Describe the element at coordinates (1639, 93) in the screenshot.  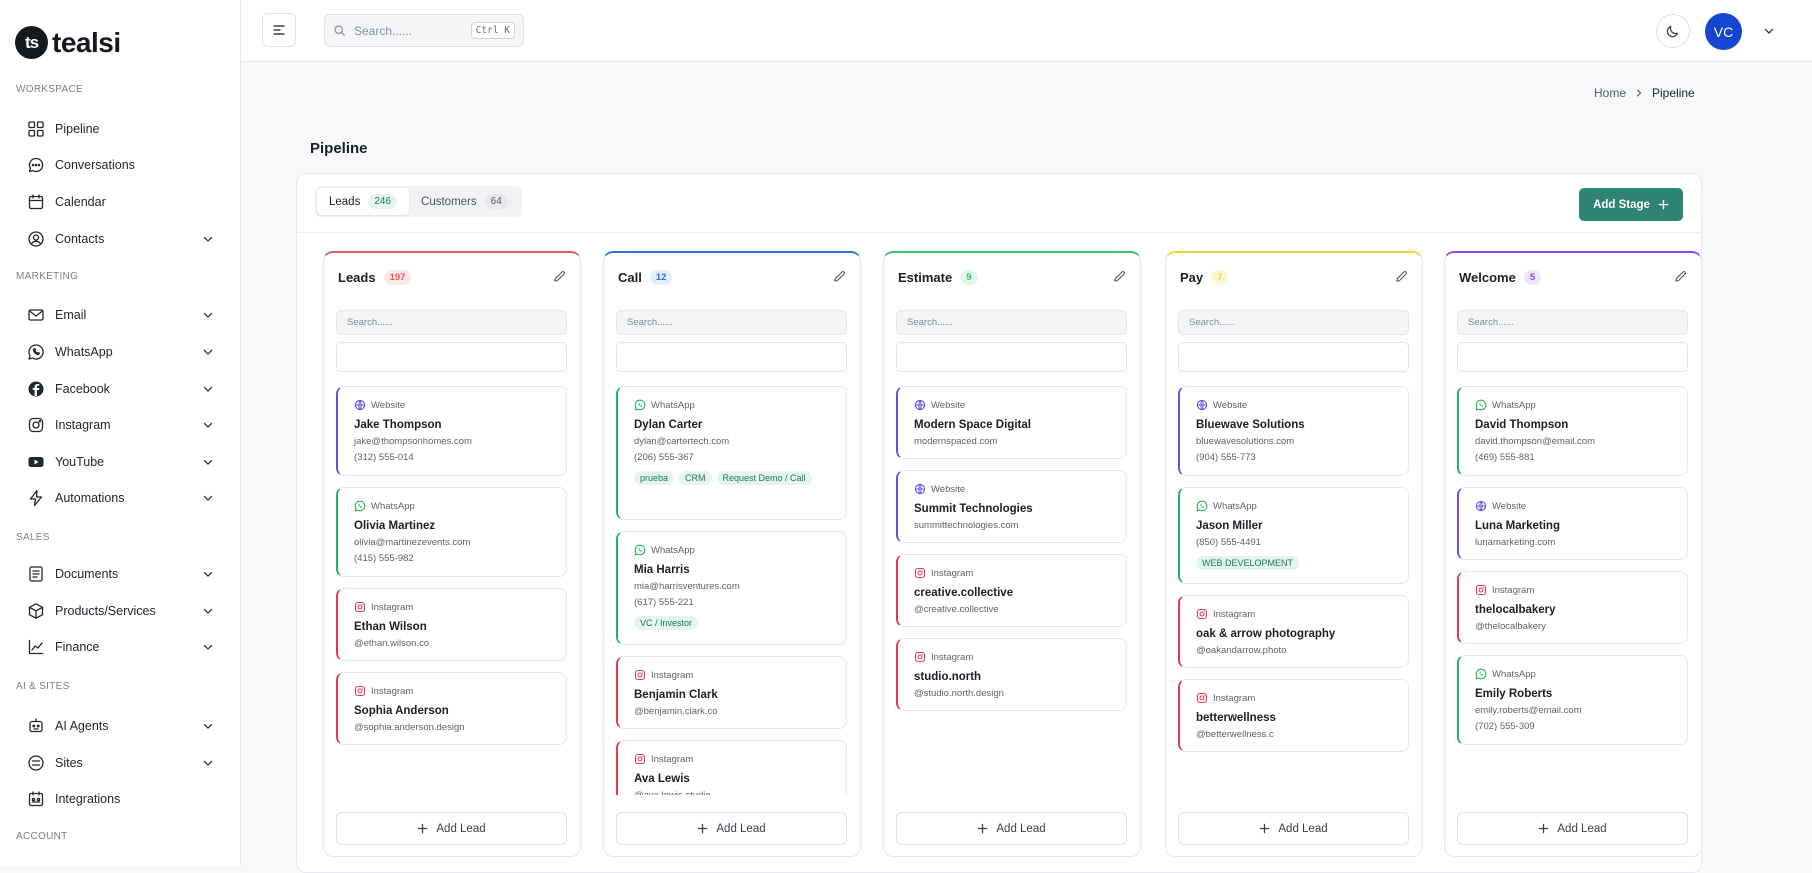
I see `chevron-right-icon` at that location.